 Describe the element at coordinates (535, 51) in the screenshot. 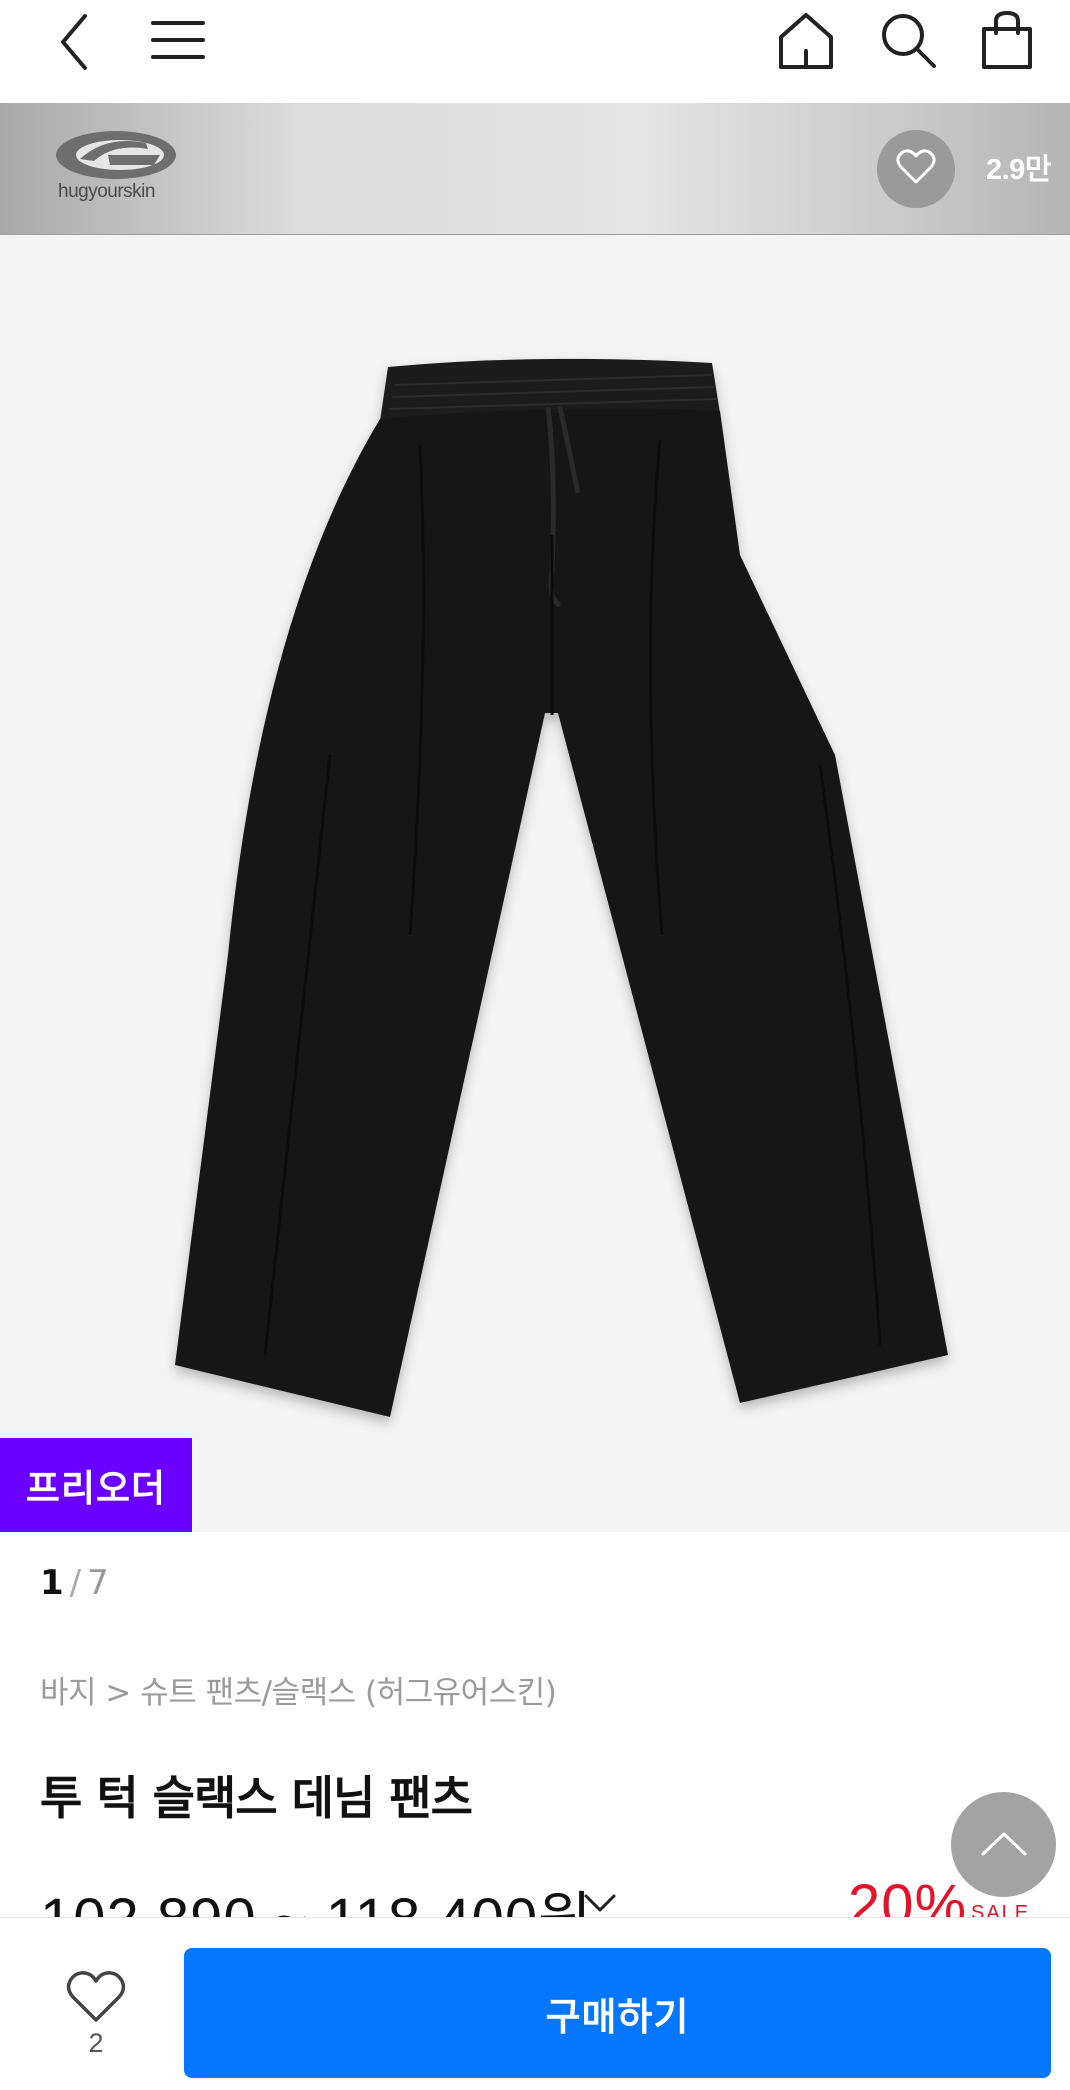

I see `top-navigation` at that location.